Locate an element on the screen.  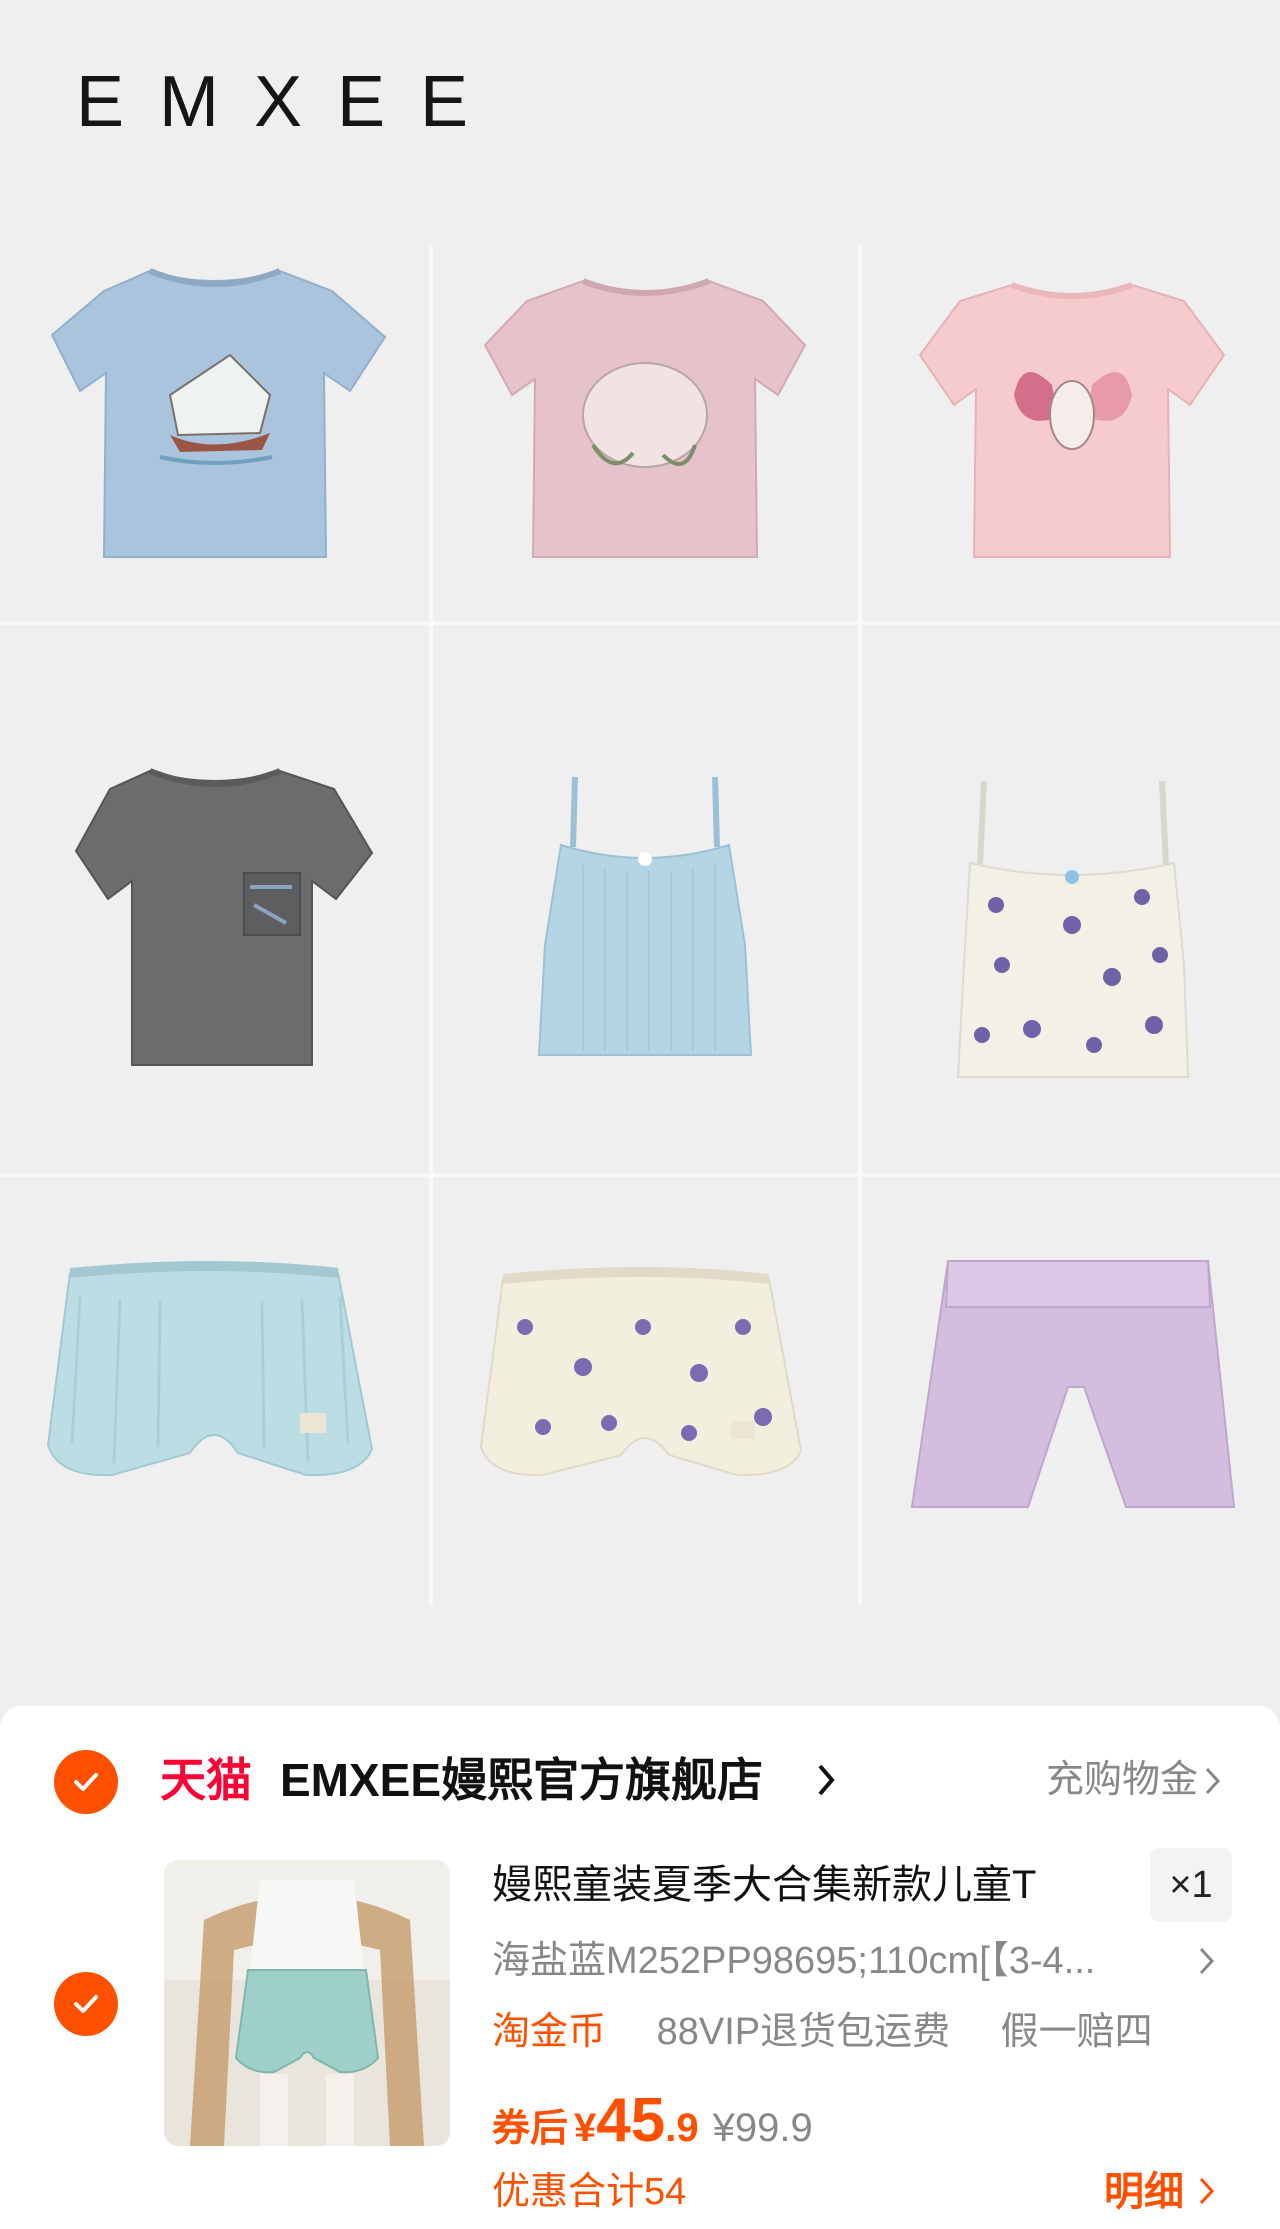
gray-pocket-tee-image is located at coordinates (224, 917).